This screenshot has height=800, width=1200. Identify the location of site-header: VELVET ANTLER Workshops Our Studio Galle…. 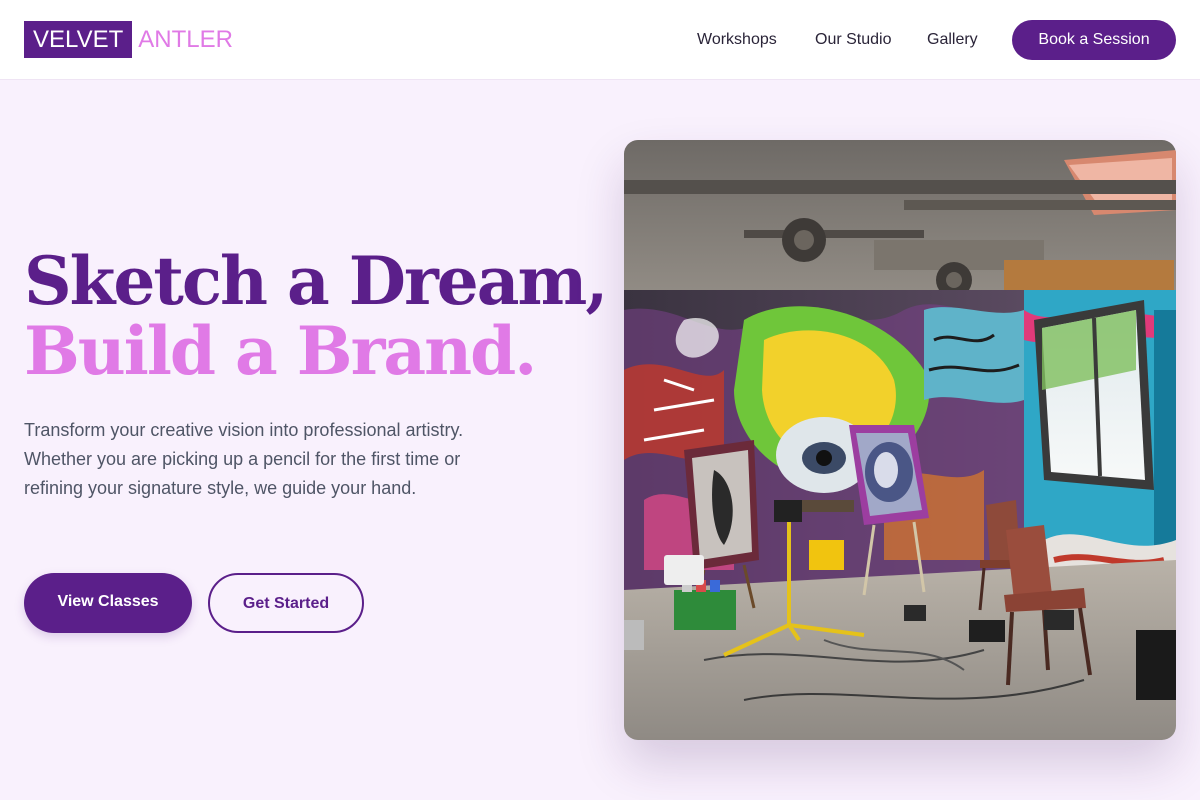
(600, 40).